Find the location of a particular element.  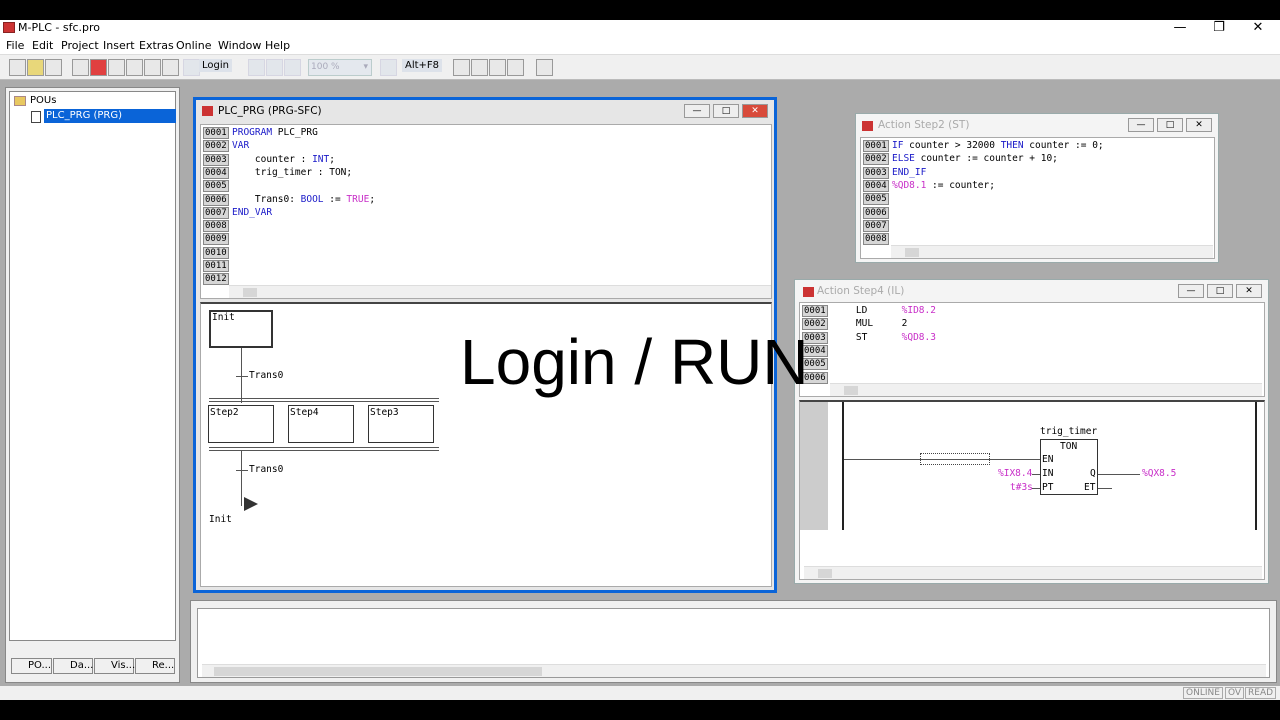

code-line: ELSE counter := counter + 10; is located at coordinates (975, 159).